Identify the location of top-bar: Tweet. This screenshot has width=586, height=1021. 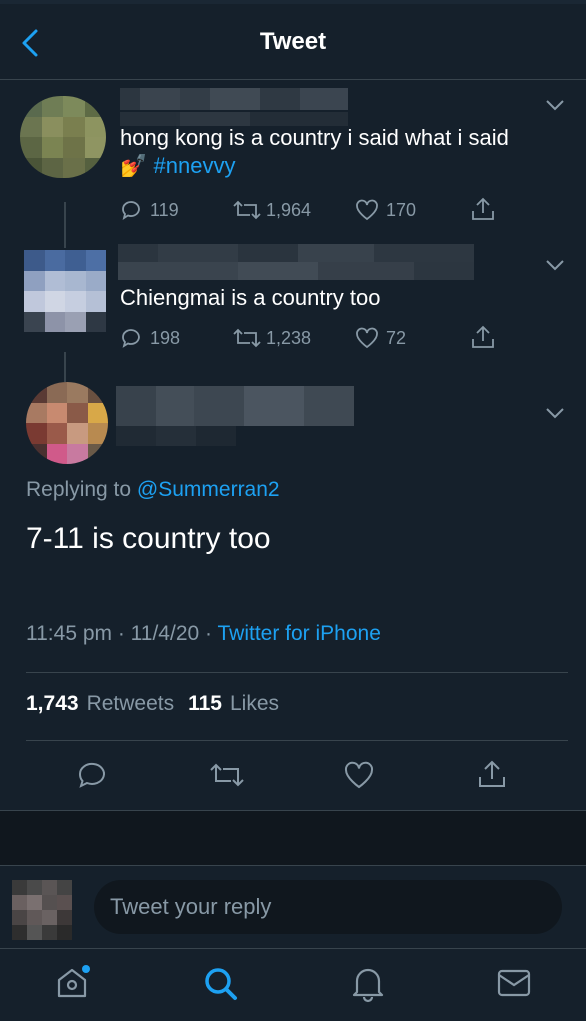
(293, 40).